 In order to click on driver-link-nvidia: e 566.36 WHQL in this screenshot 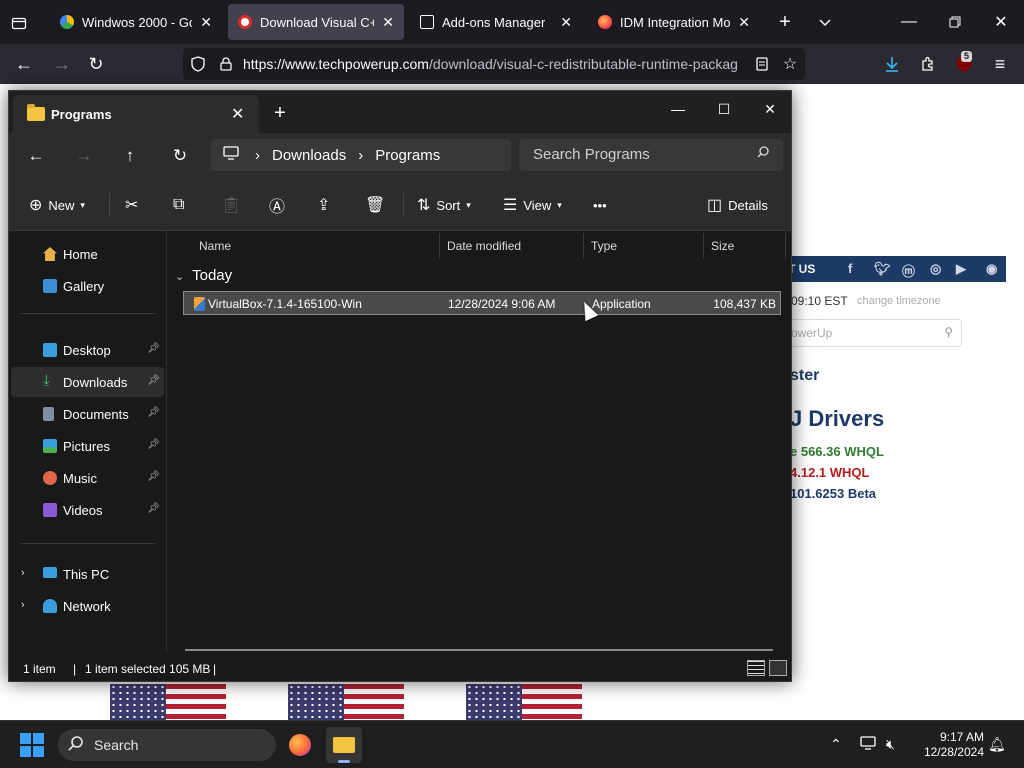, I will do `click(837, 451)`.